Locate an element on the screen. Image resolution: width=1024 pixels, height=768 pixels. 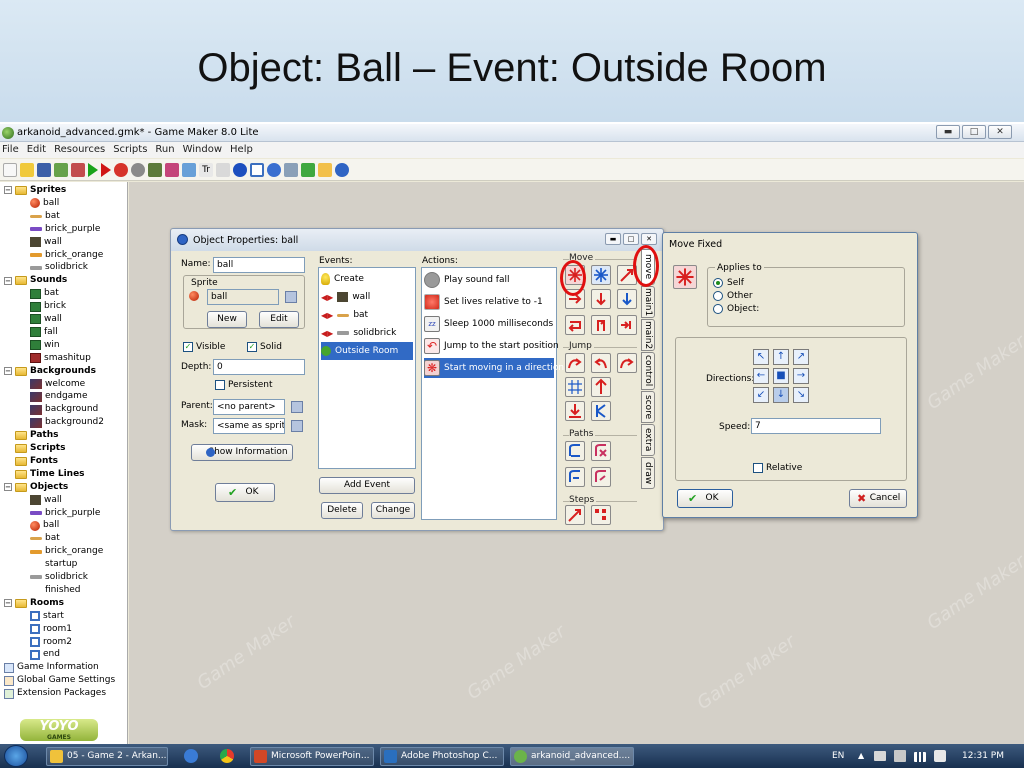
tree-object-solidbrick: solidbrick is located at coordinates (59, 577).